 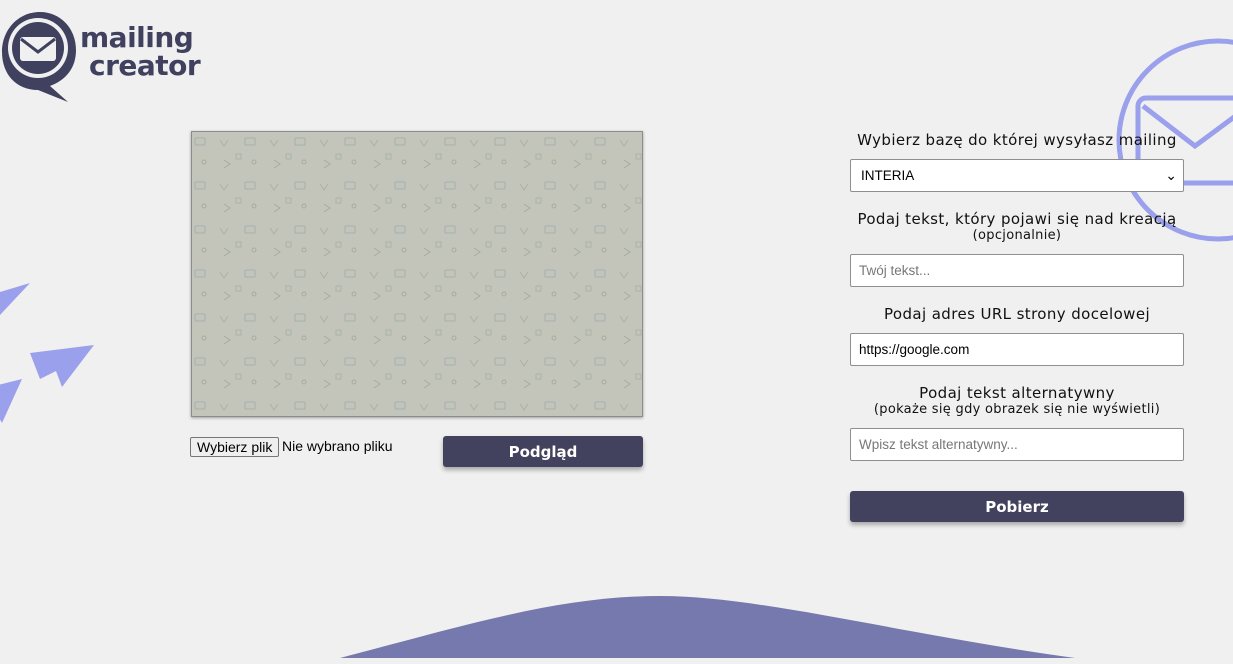 What do you see at coordinates (707, 627) in the screenshot?
I see `bottom-wave-decoration` at bounding box center [707, 627].